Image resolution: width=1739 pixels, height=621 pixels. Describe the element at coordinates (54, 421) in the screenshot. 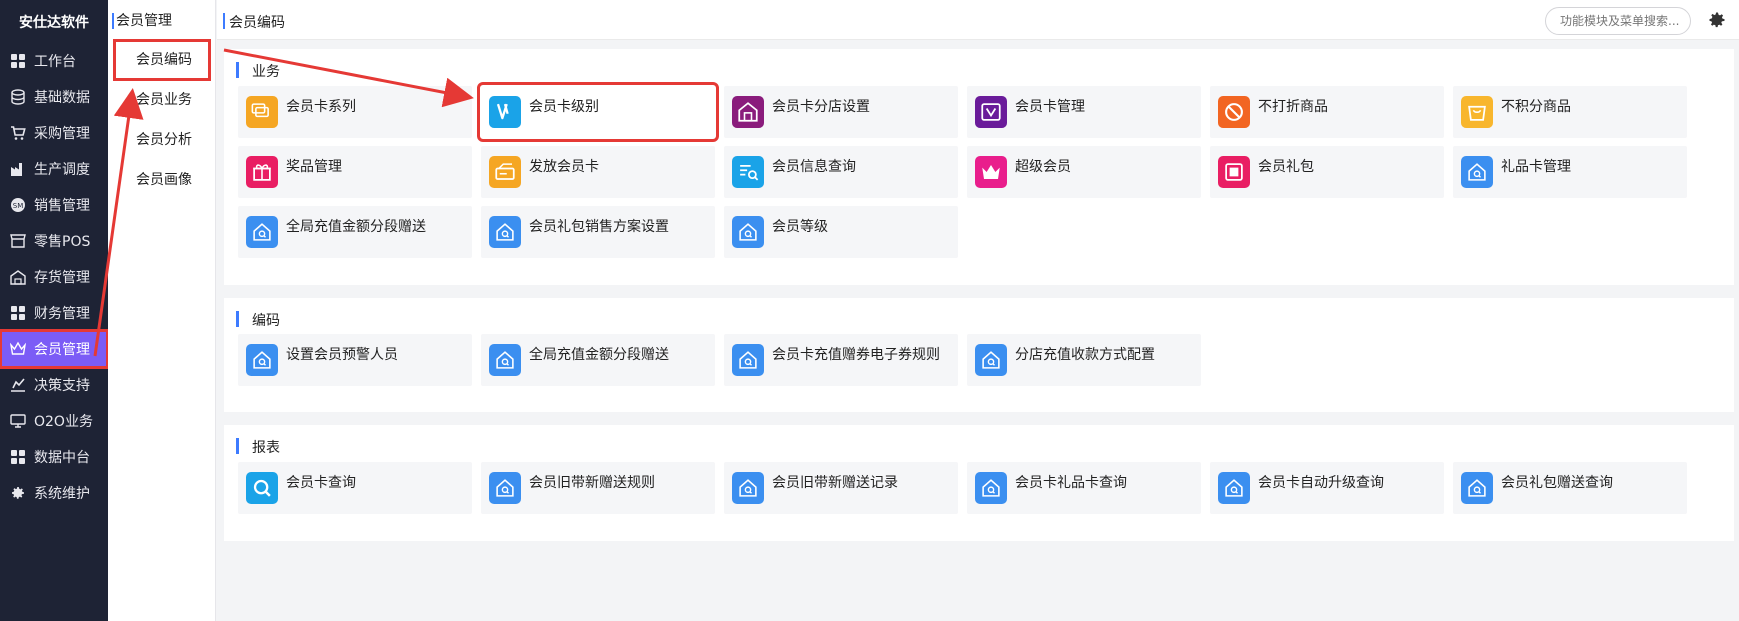

I see `sidebar-item-o2o: O2O业务` at that location.